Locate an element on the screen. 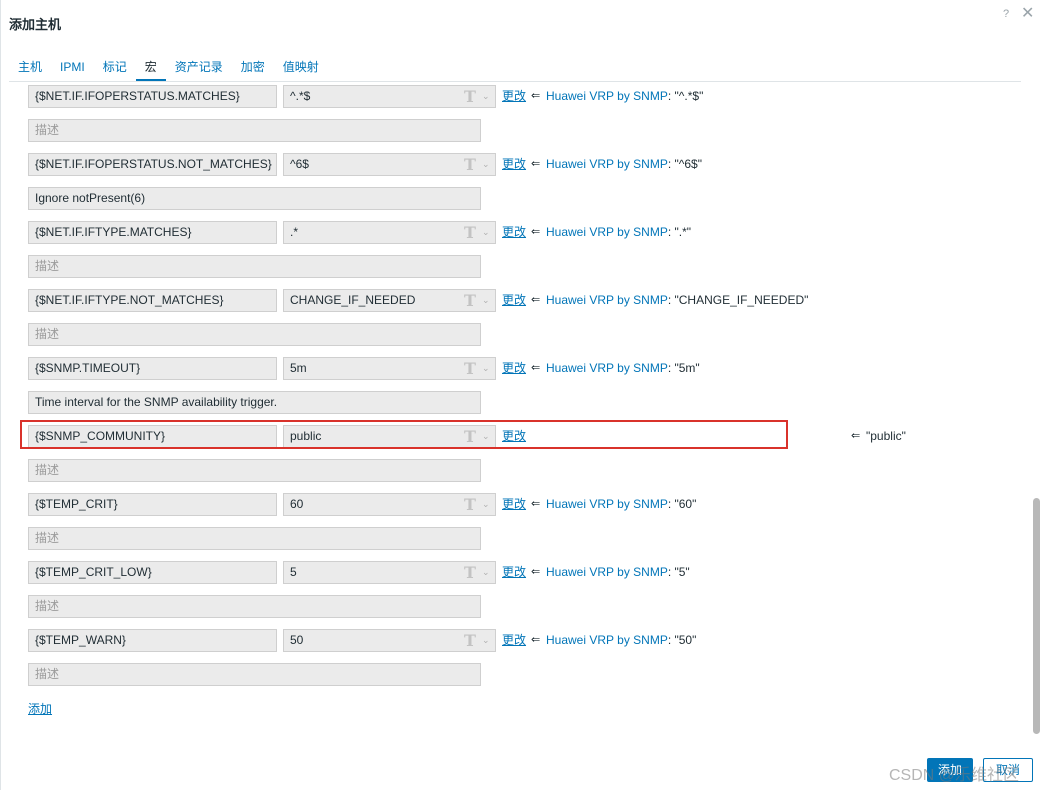 The height and width of the screenshot is (790, 1043). macro-value-field: ^.*$ is located at coordinates (372, 96).